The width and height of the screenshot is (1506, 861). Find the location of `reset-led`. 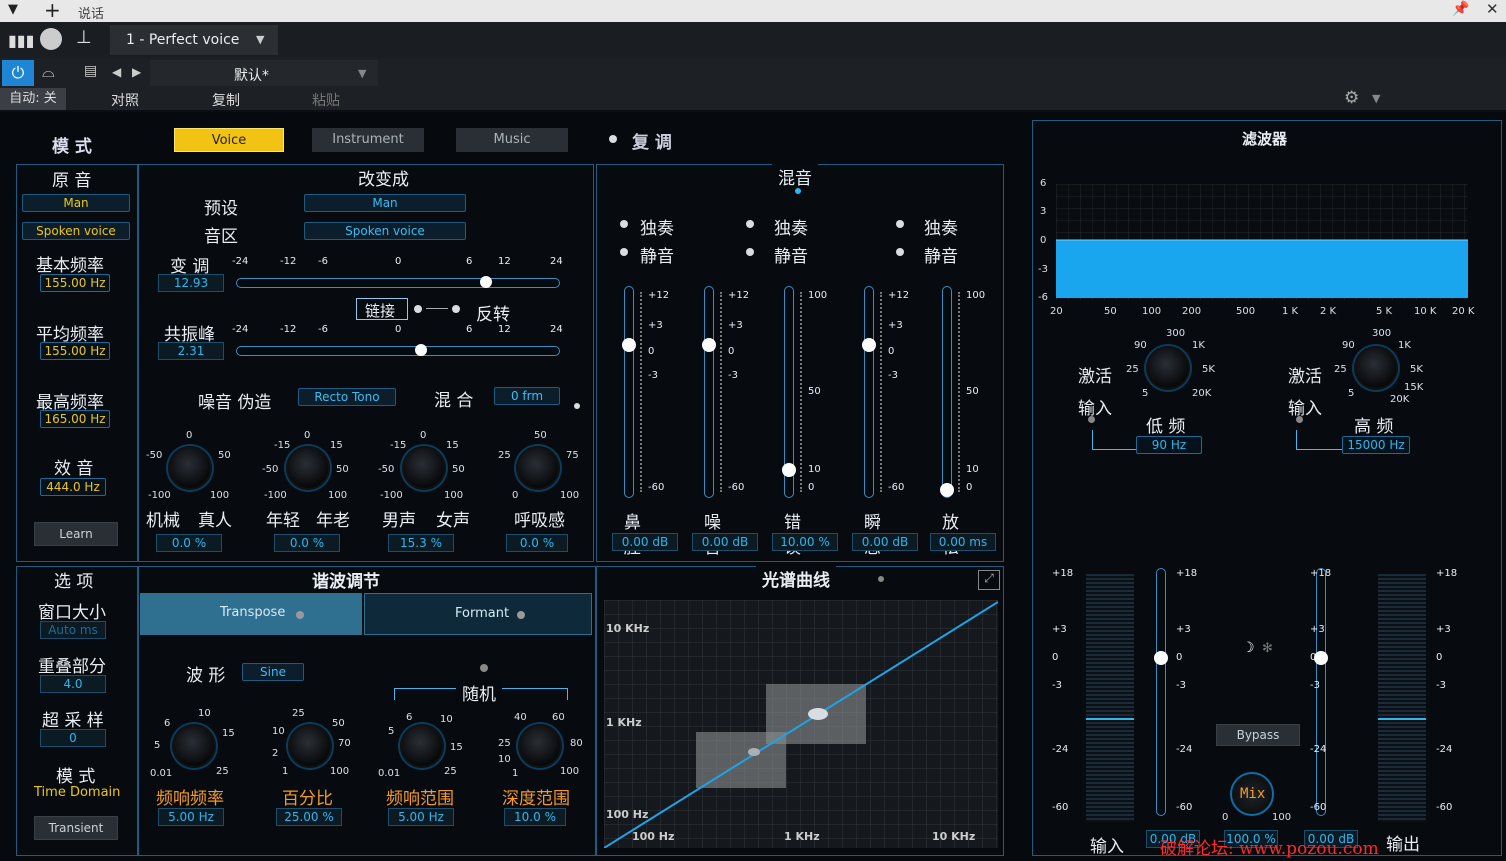

reset-led is located at coordinates (613, 139).